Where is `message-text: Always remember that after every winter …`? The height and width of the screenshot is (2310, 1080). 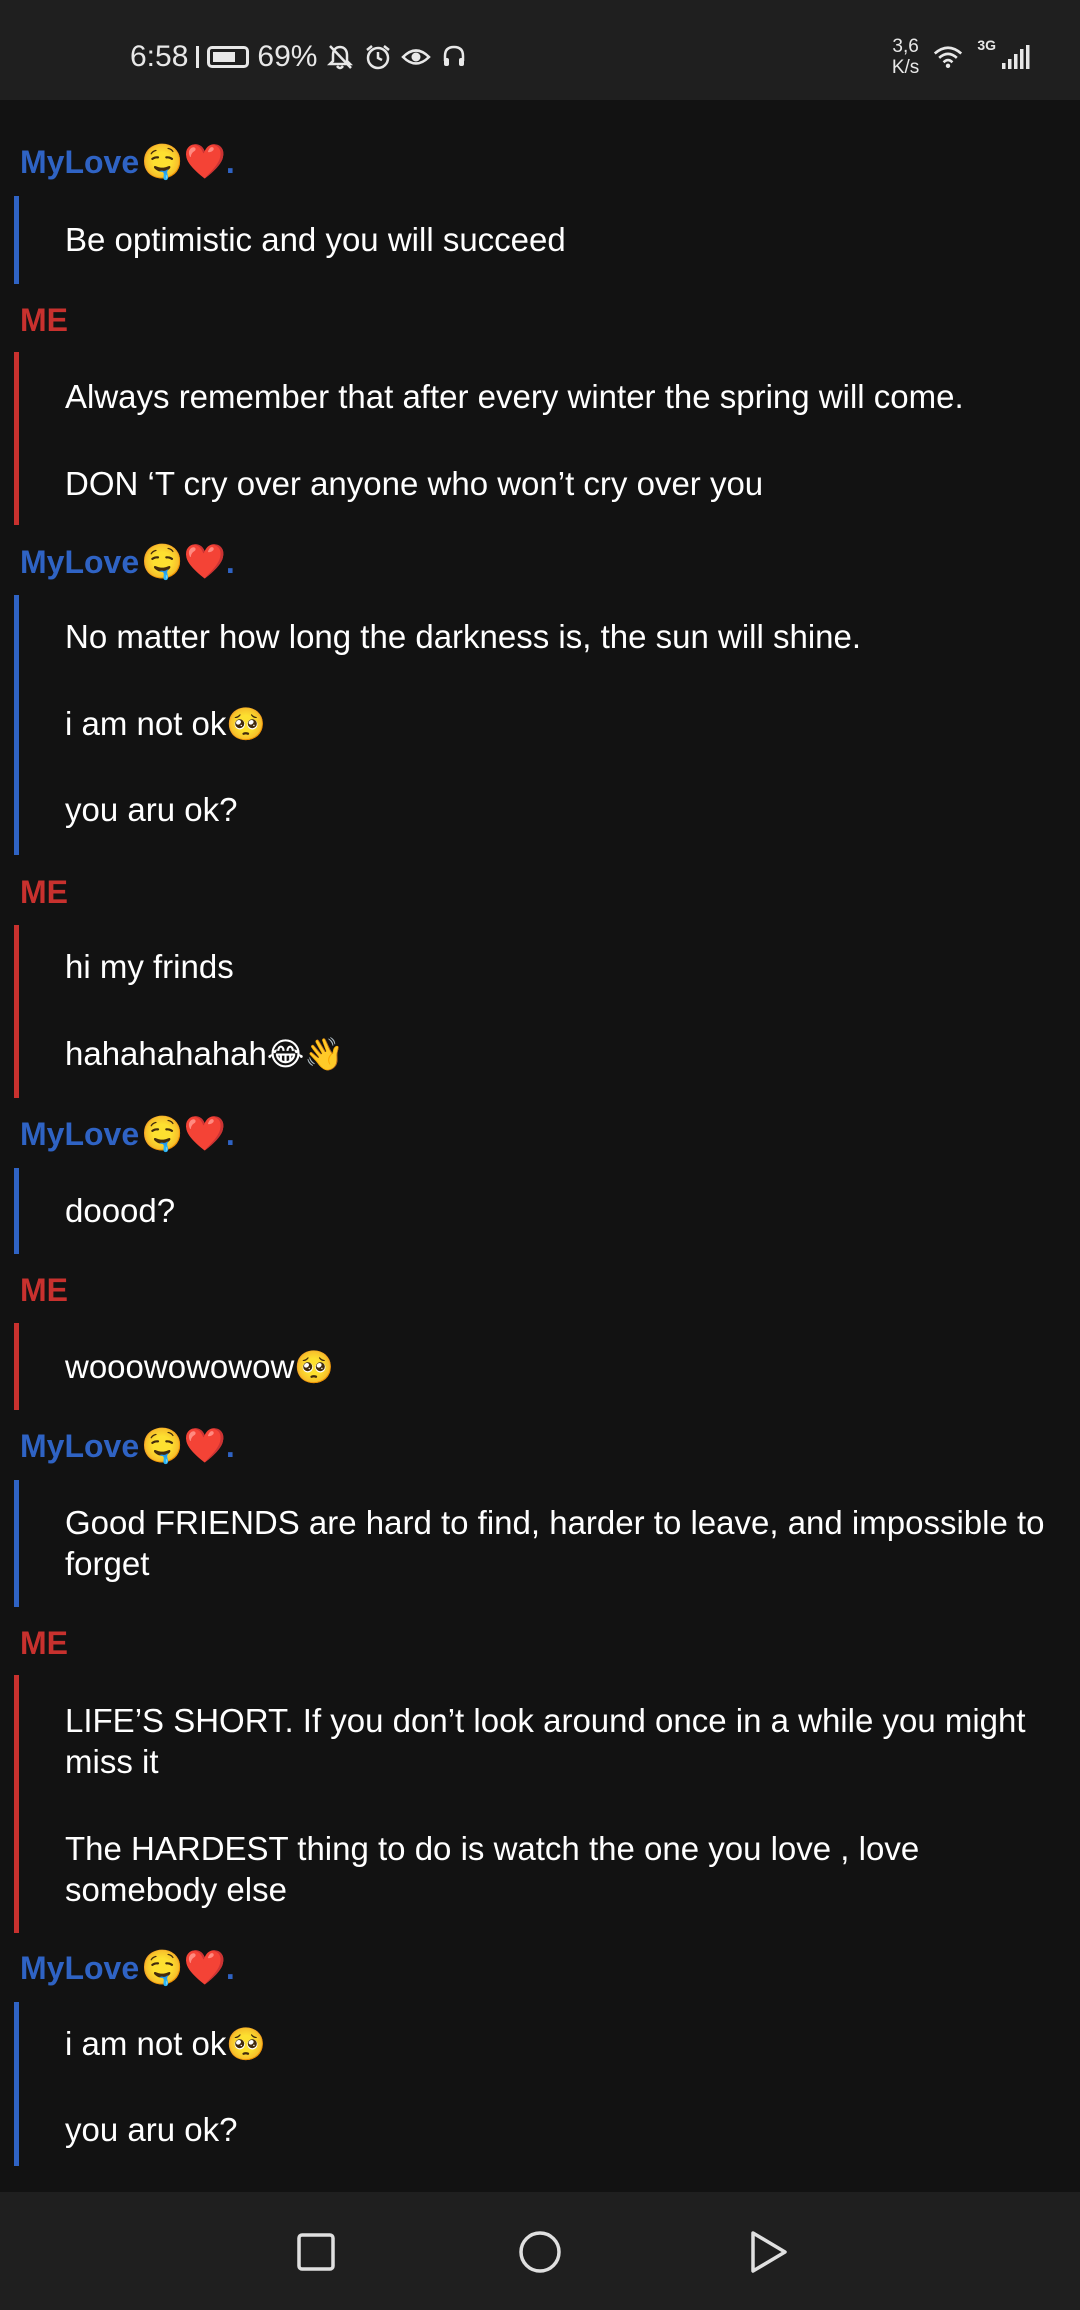
message-text: Always remember that after every winter … is located at coordinates (562, 396).